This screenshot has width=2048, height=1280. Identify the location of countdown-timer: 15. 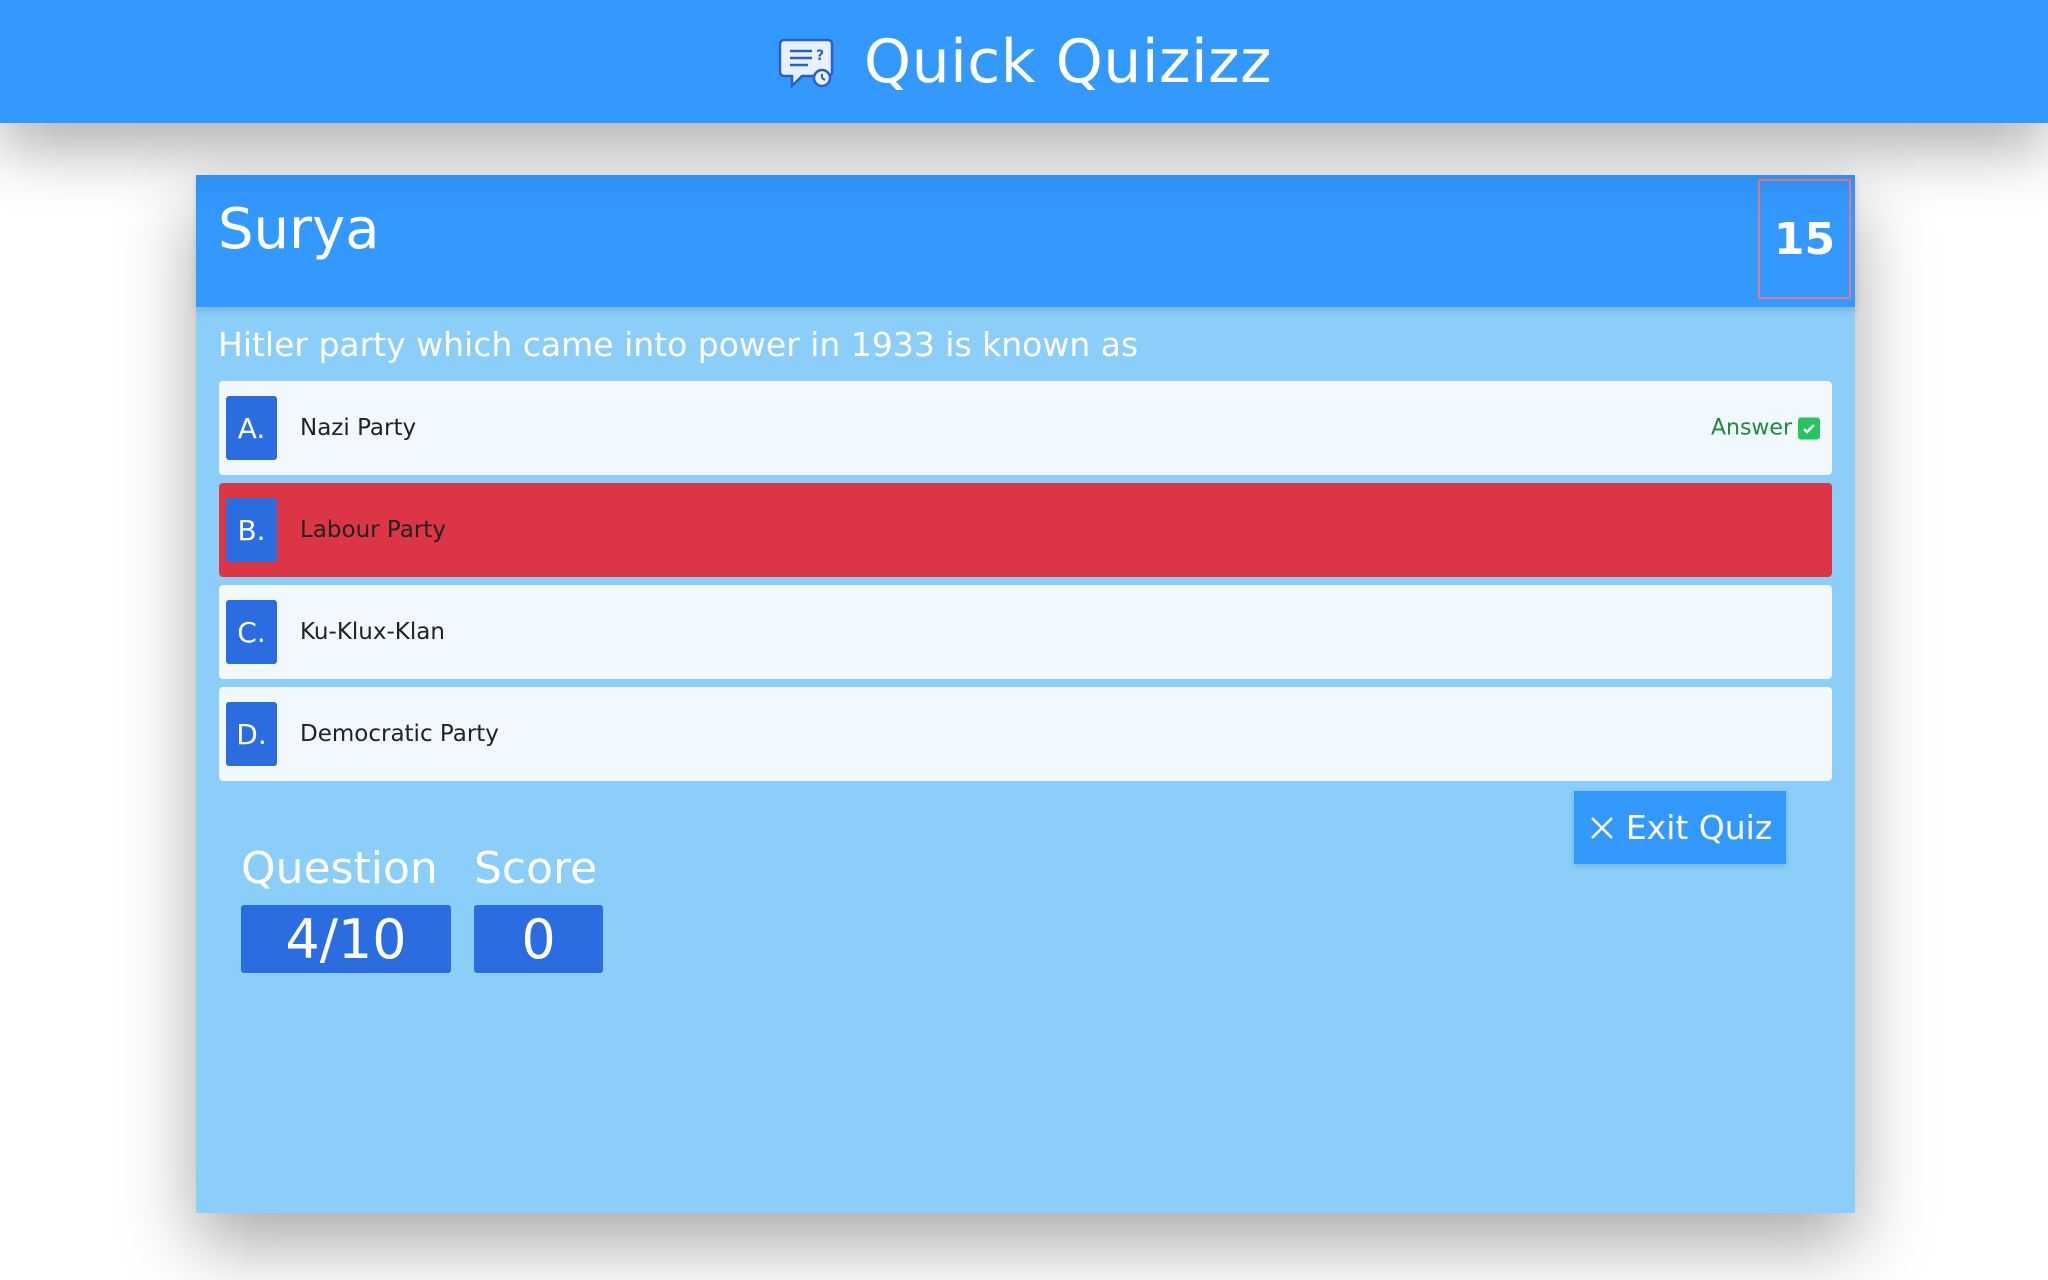
(1804, 239).